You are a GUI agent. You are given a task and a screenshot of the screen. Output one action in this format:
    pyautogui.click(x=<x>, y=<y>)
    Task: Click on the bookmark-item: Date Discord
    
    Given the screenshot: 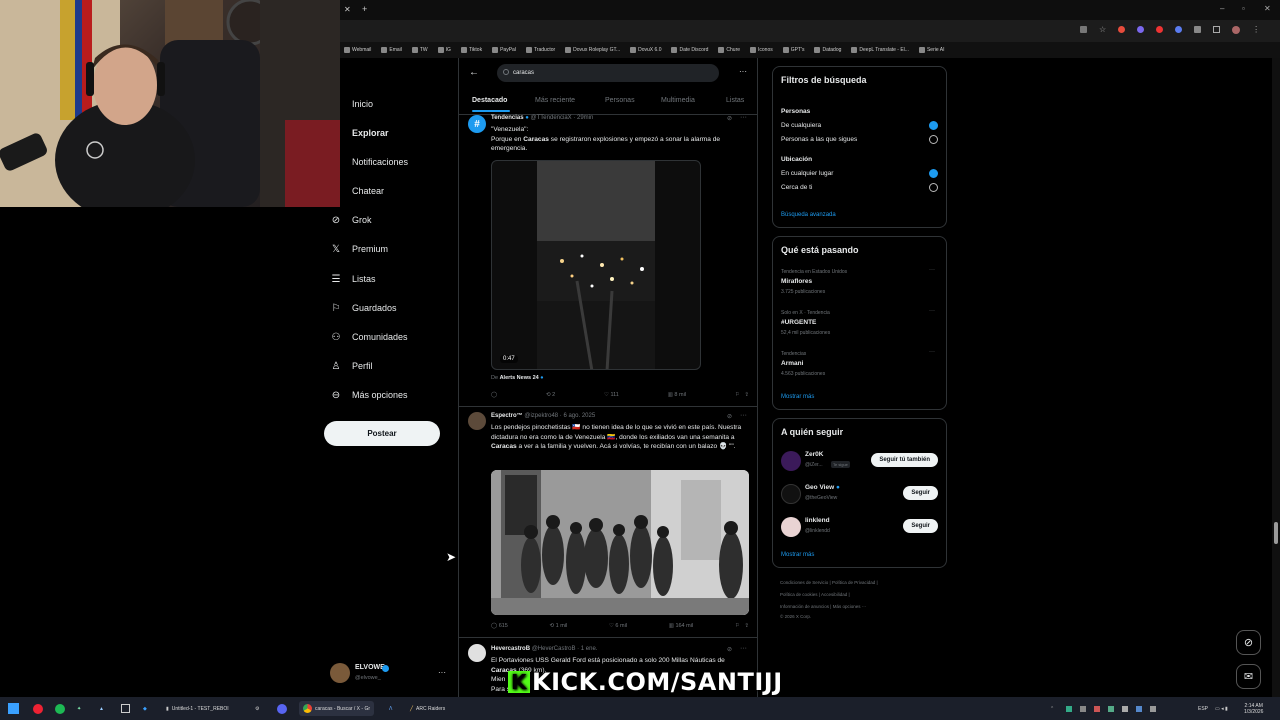 What is the action you would take?
    pyautogui.click(x=689, y=50)
    